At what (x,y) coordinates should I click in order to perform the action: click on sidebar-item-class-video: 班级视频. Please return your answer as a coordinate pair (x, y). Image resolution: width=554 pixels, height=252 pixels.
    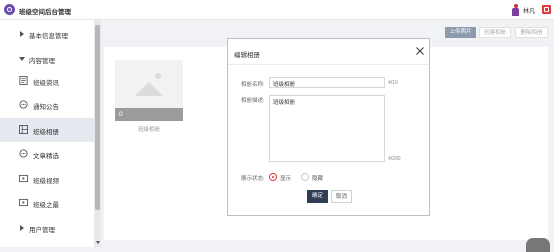
    Looking at the image, I should click on (47, 179).